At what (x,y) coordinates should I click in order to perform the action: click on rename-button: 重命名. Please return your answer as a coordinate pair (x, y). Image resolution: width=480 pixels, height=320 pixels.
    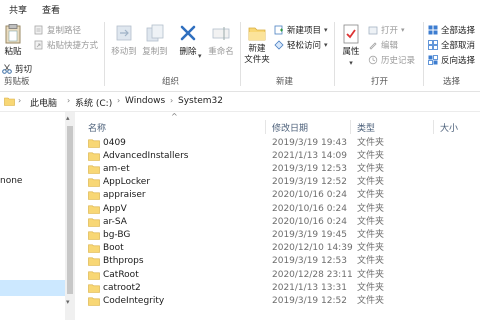
    Looking at the image, I should click on (221, 41).